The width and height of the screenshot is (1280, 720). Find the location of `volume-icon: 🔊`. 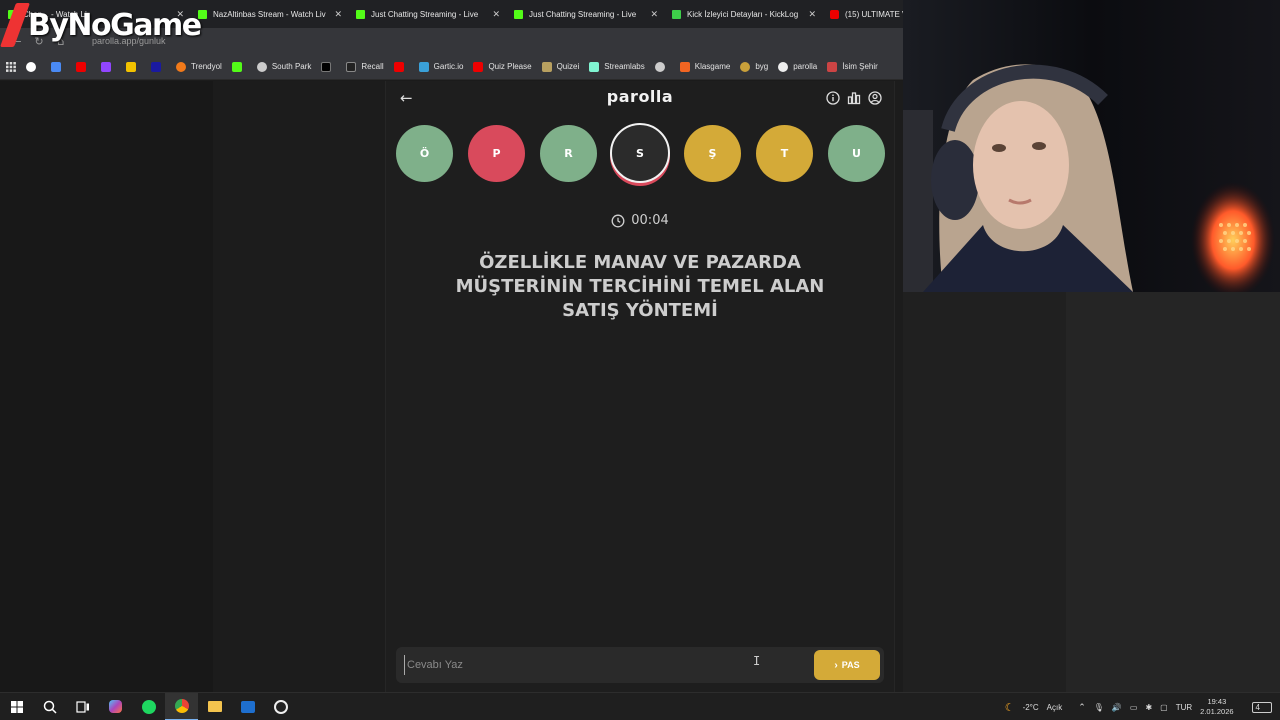

volume-icon: 🔊 is located at coordinates (1117, 707).